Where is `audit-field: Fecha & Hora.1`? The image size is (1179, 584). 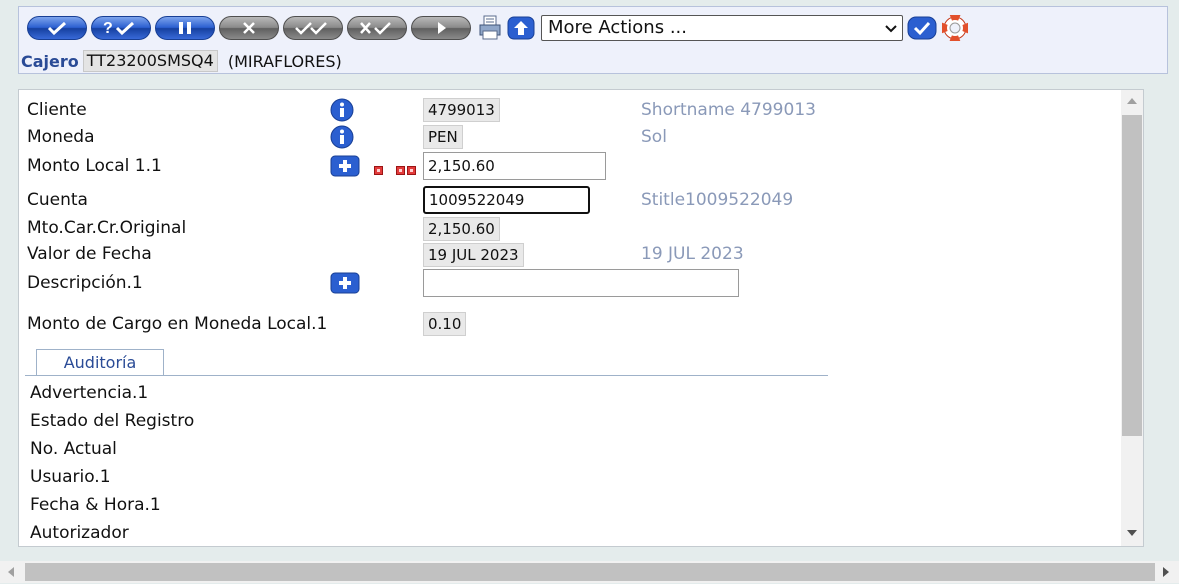
audit-field: Fecha & Hora.1 is located at coordinates (95, 505).